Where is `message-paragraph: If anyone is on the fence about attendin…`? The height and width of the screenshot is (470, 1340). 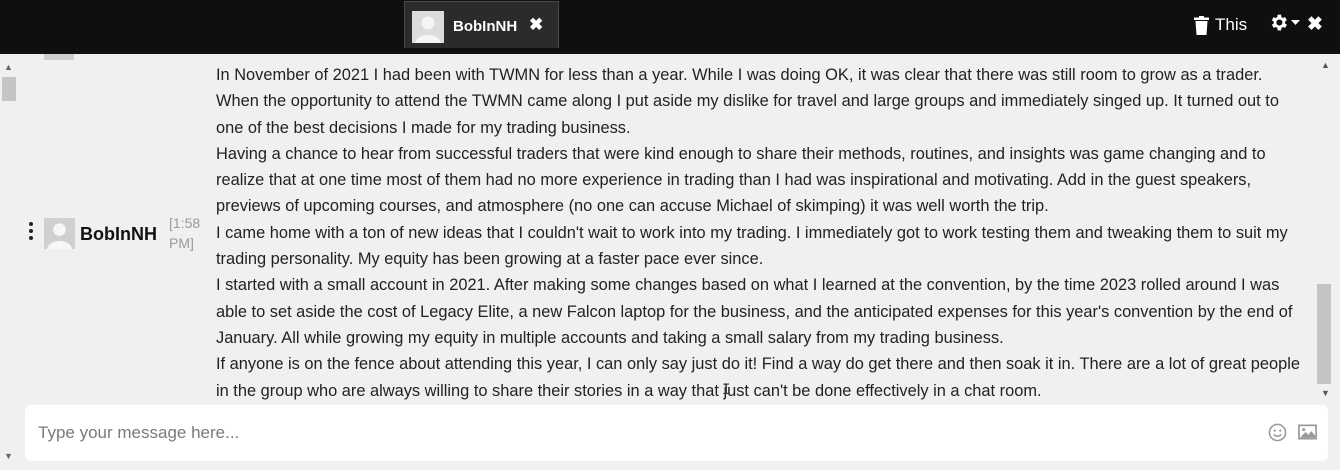 message-paragraph: If anyone is on the fence about attendin… is located at coordinates (758, 377).